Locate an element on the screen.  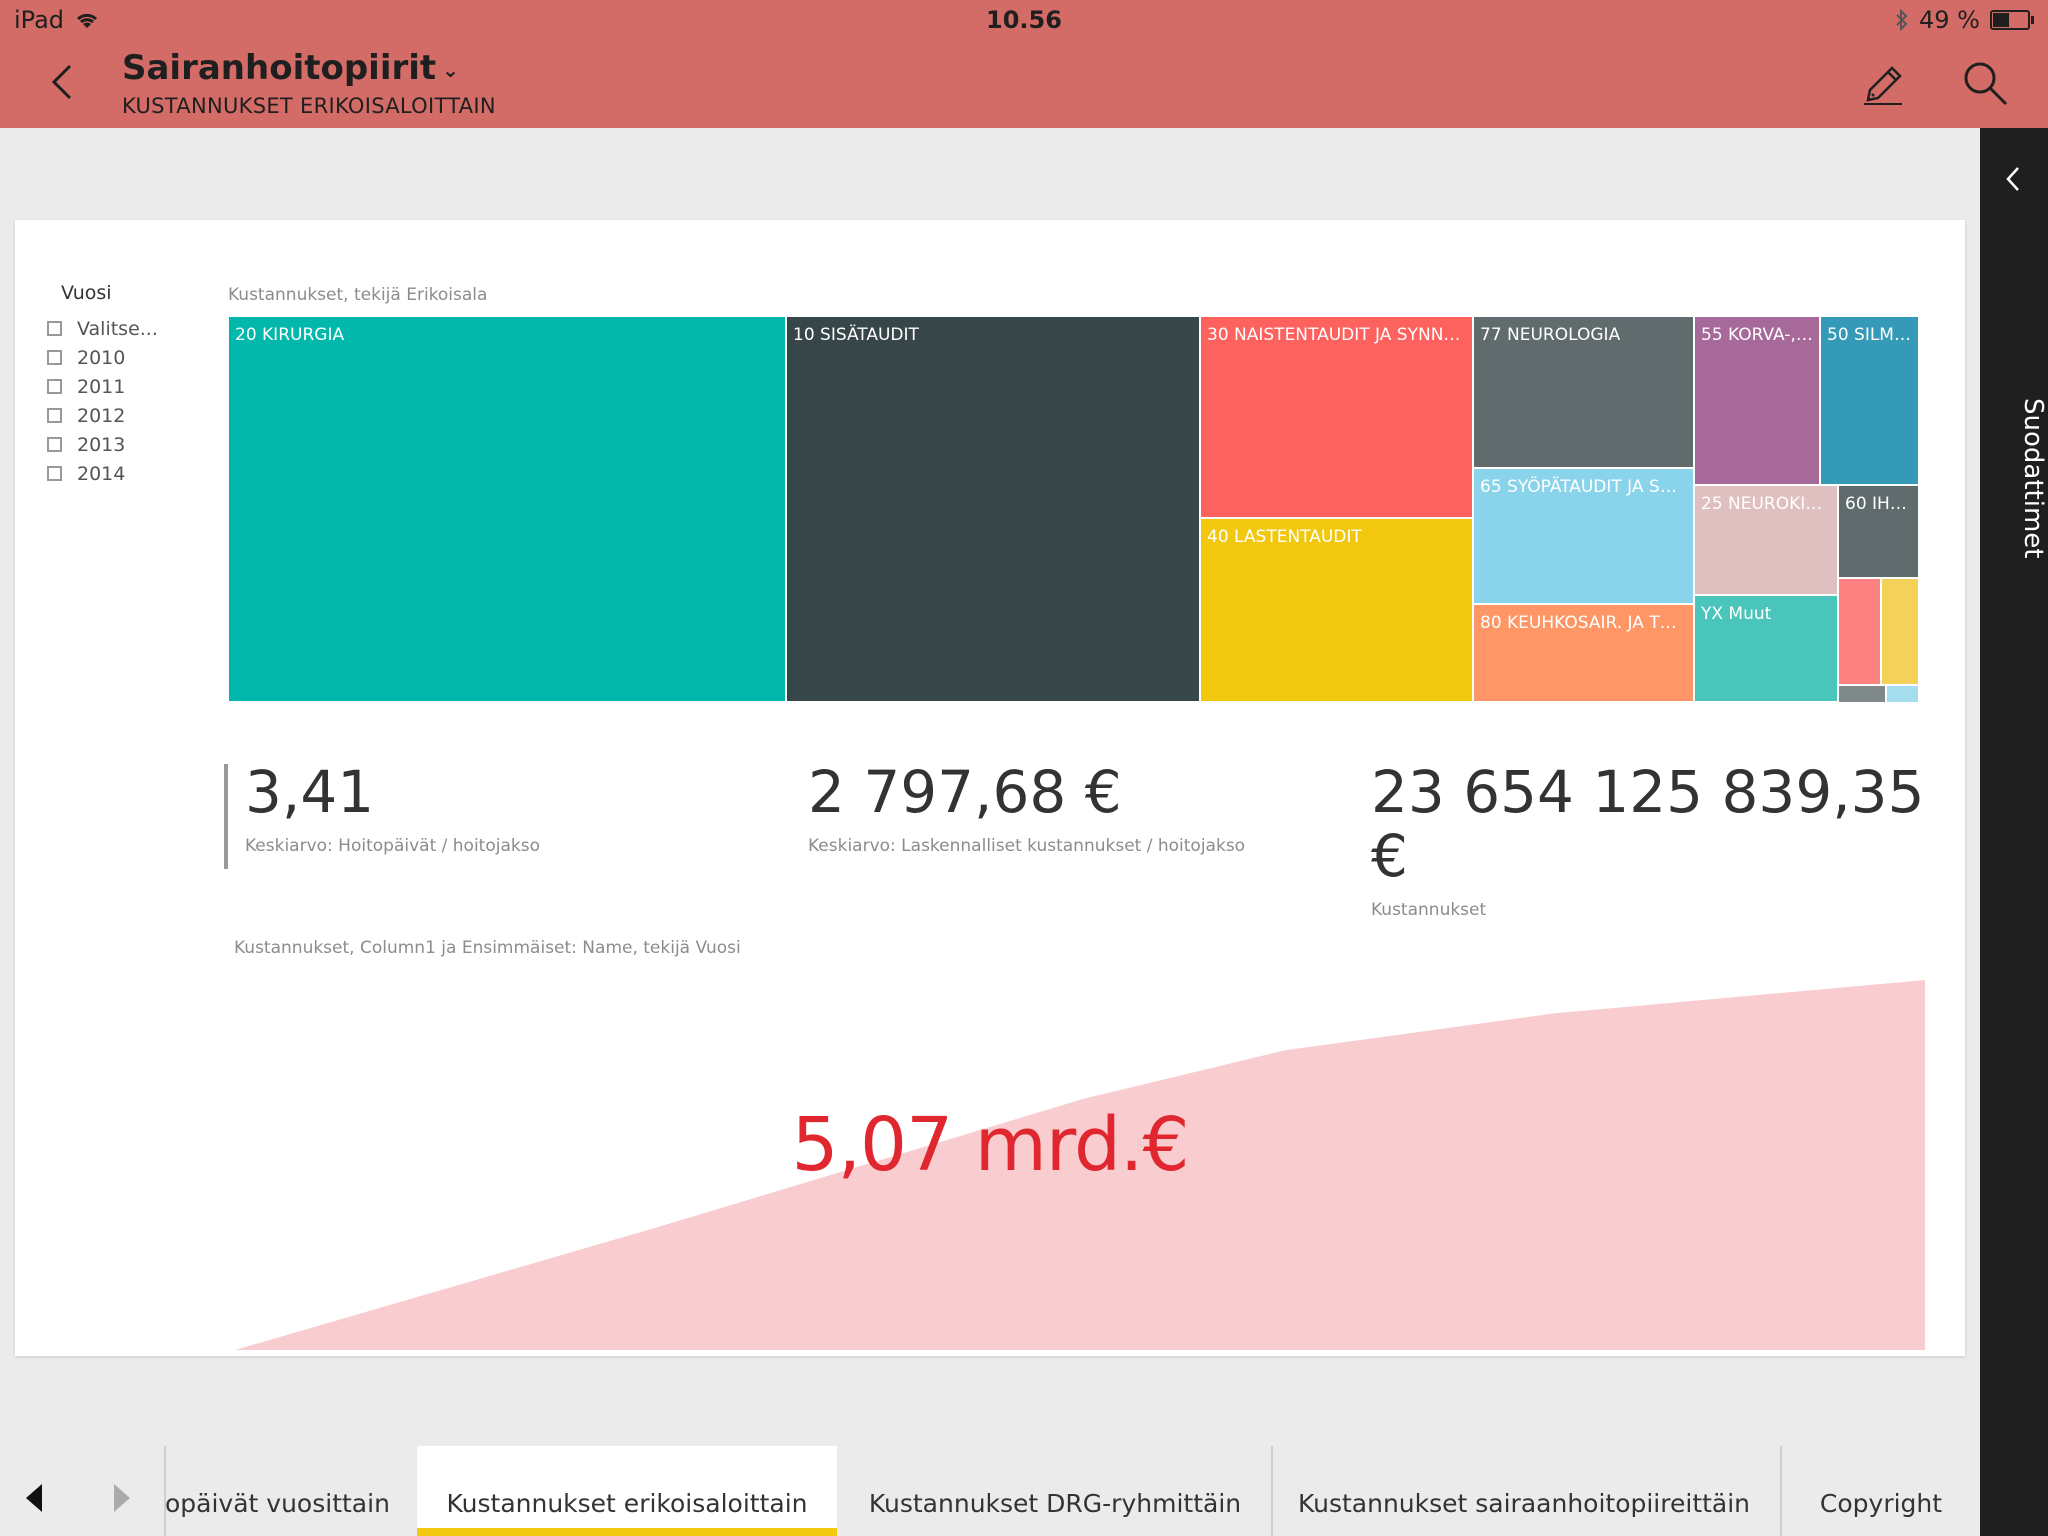
next-tab-arrow-icon is located at coordinates (122, 1498).